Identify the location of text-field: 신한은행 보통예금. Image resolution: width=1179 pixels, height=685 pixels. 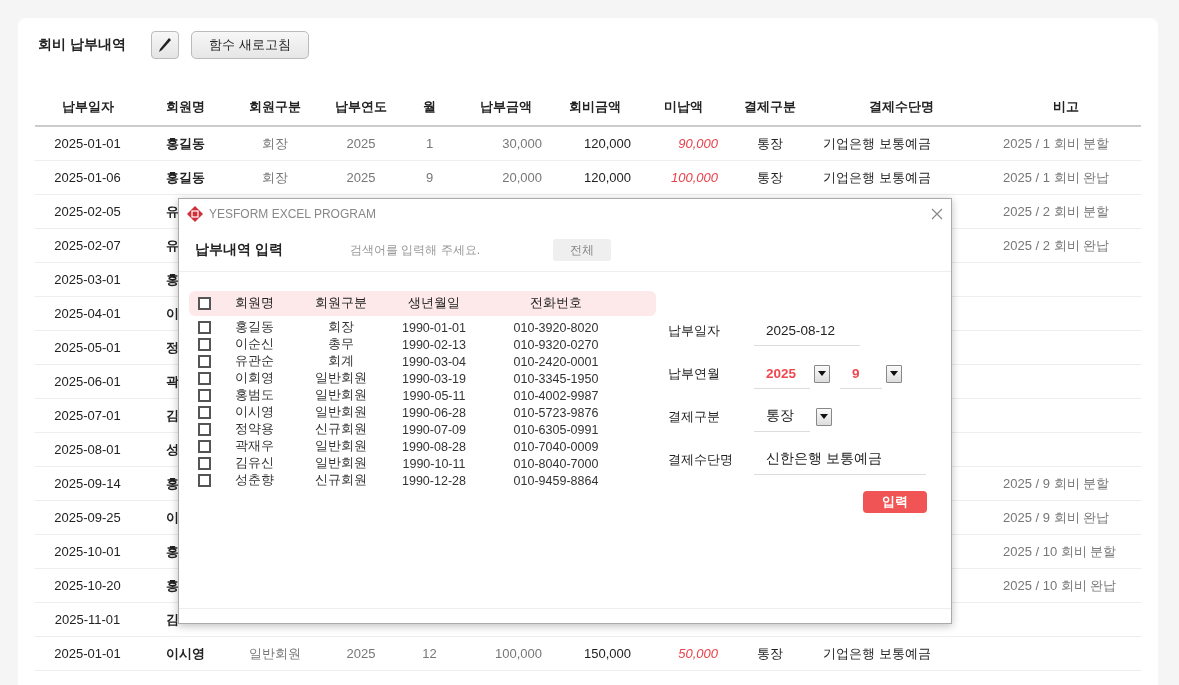
(840, 459).